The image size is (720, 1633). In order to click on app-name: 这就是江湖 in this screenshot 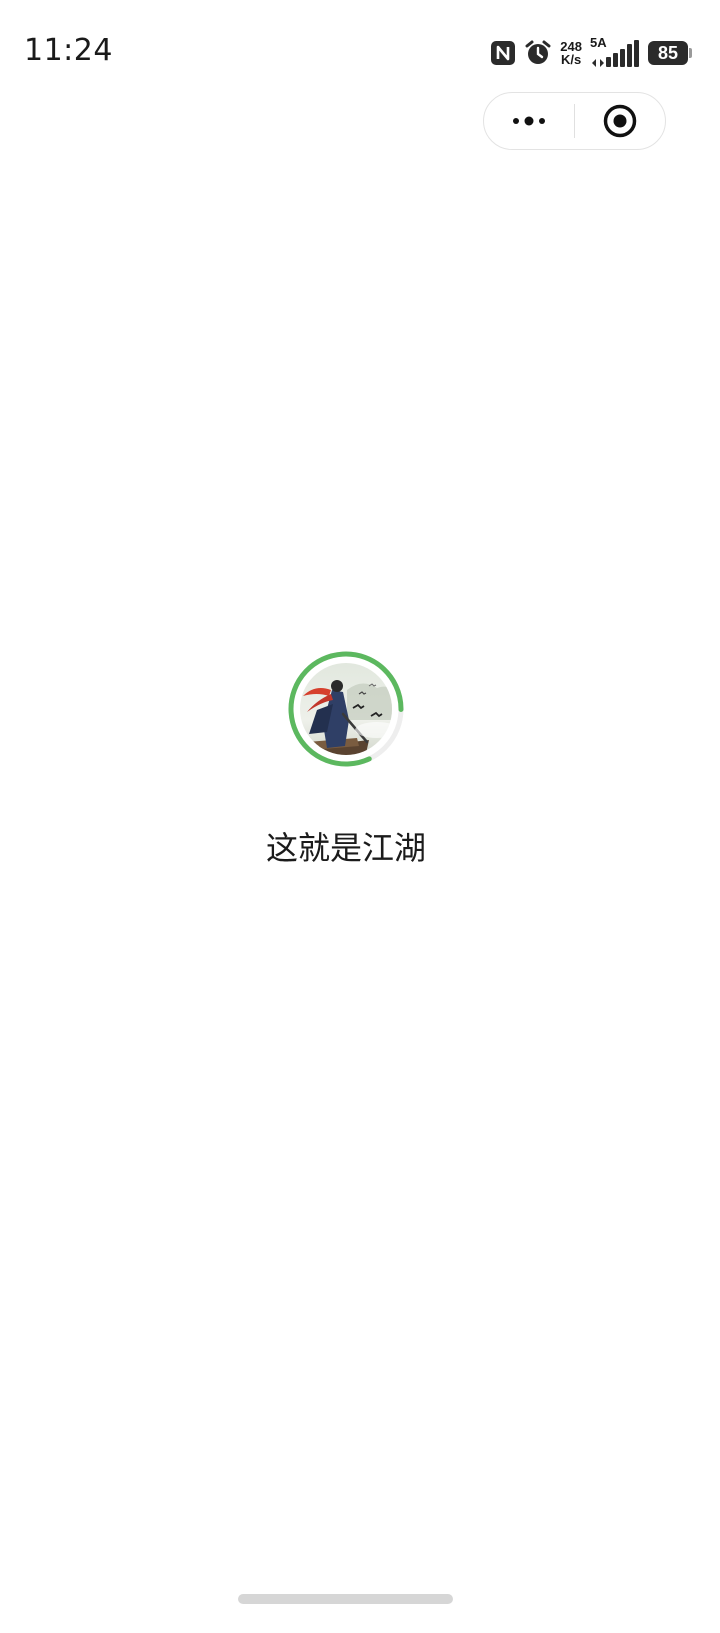, I will do `click(345, 848)`.